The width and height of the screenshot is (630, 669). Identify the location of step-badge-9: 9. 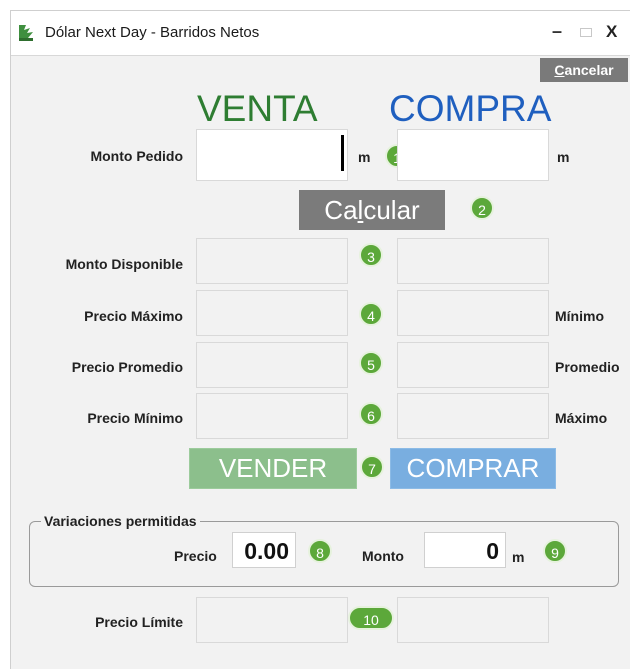
(555, 551).